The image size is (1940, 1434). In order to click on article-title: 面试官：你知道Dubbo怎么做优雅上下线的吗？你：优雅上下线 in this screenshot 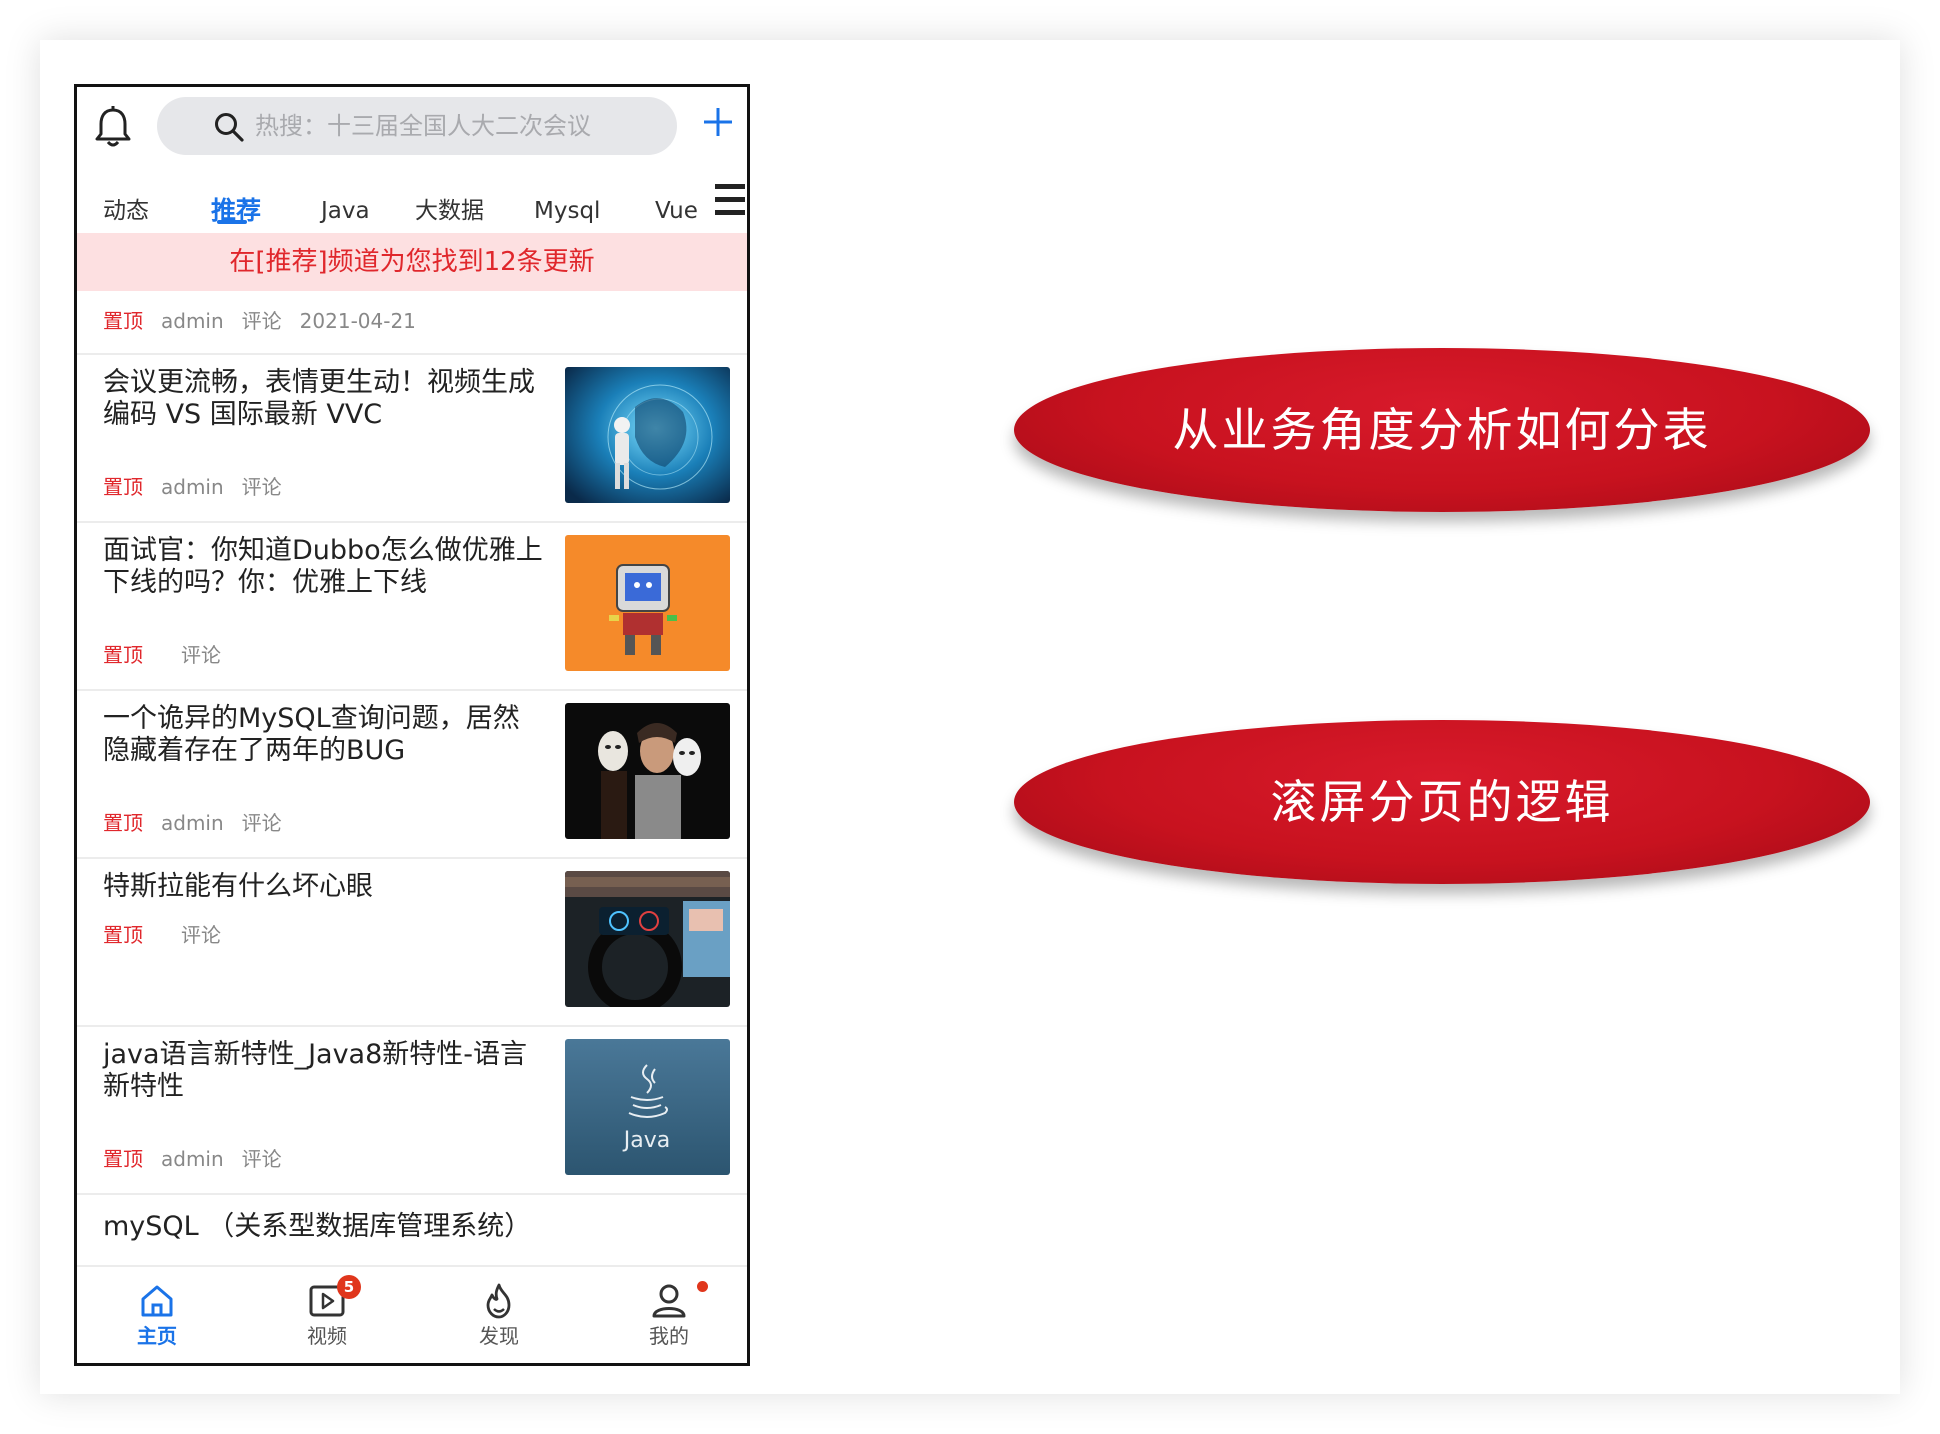, I will do `click(323, 567)`.